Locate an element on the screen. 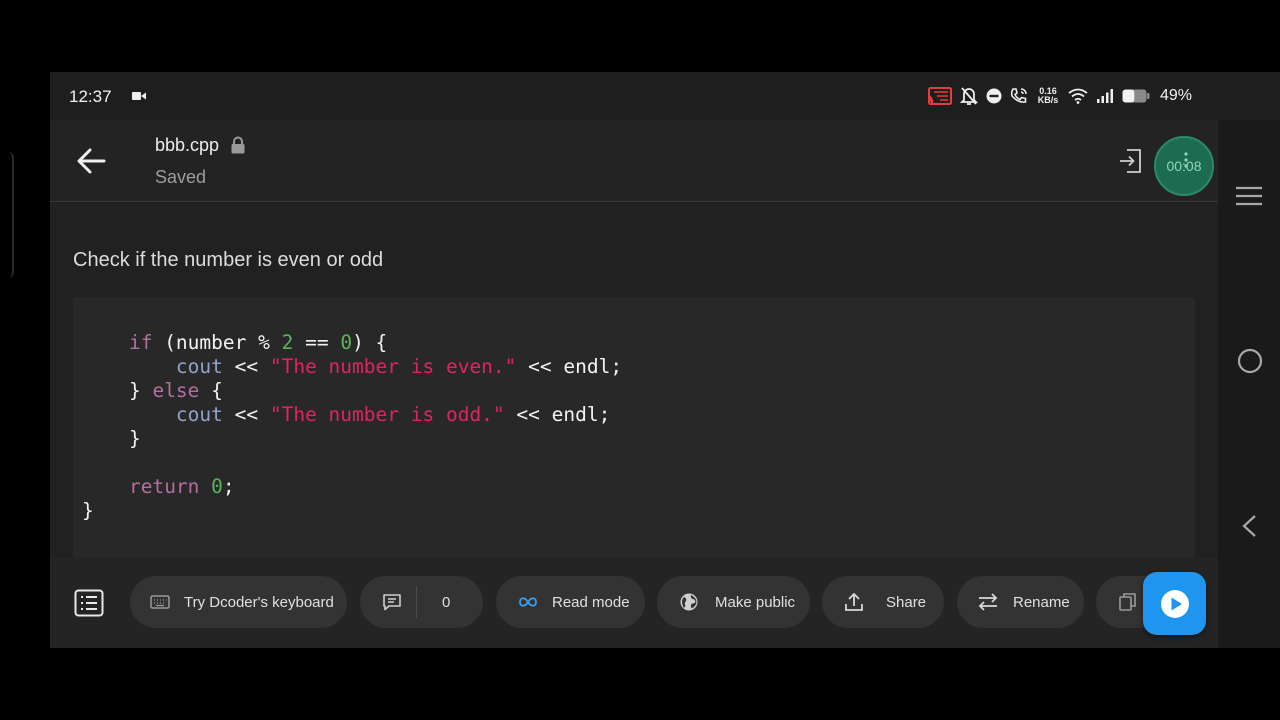  make-public-button: Make public is located at coordinates (733, 602).